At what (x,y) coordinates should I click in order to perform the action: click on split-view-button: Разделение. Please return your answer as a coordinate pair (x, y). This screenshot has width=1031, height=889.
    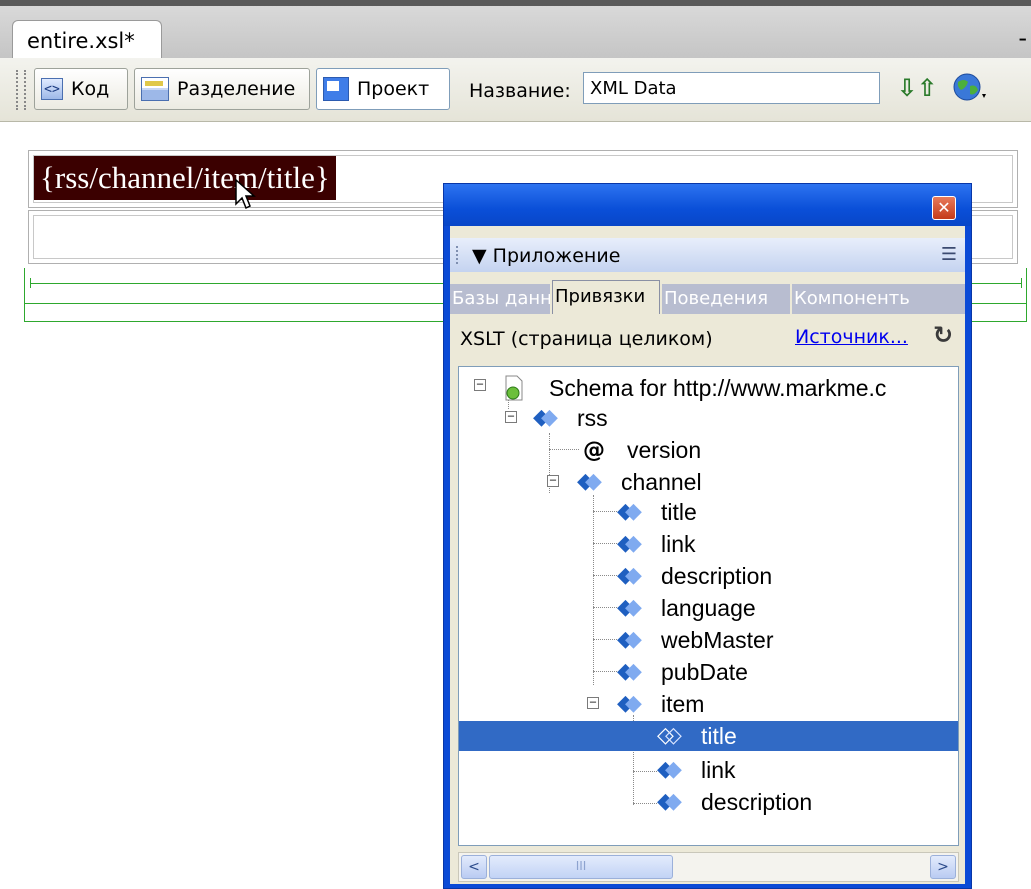
    Looking at the image, I should click on (222, 89).